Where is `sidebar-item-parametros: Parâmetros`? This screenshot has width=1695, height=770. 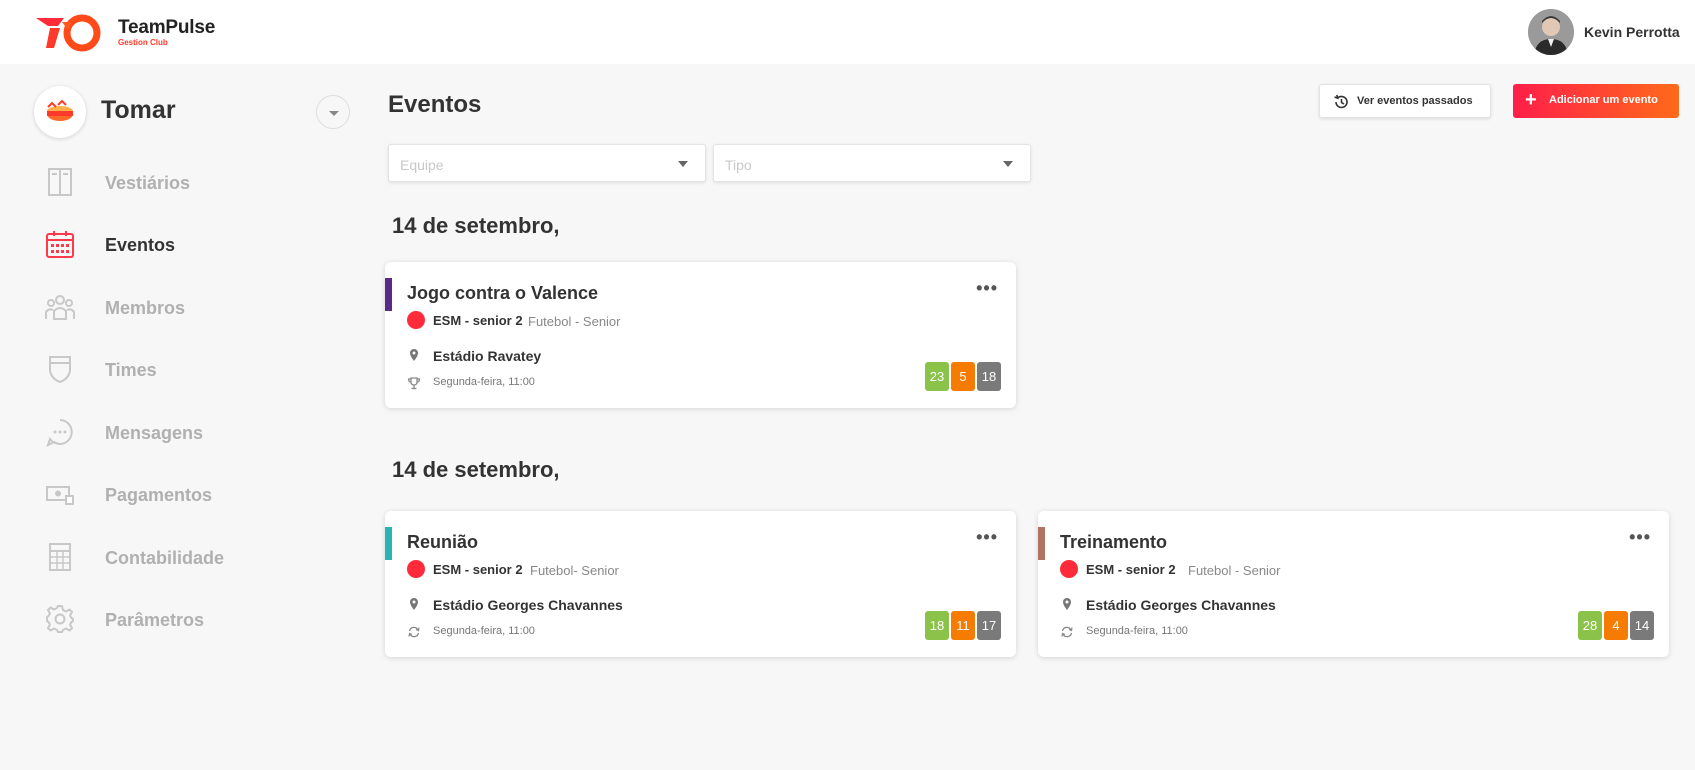
sidebar-item-parametros: Parâmetros is located at coordinates (180, 619).